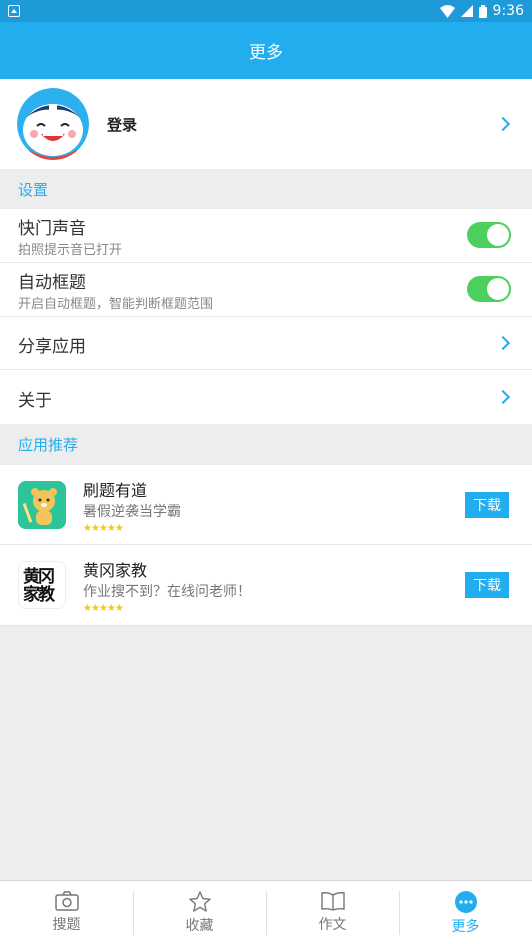  What do you see at coordinates (115, 490) in the screenshot?
I see `app-name: 刷题有道` at bounding box center [115, 490].